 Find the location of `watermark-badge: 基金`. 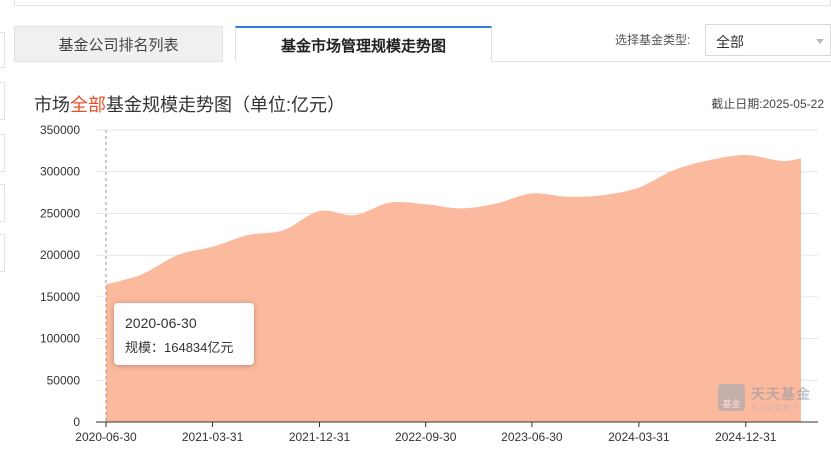

watermark-badge: 基金 is located at coordinates (731, 397).